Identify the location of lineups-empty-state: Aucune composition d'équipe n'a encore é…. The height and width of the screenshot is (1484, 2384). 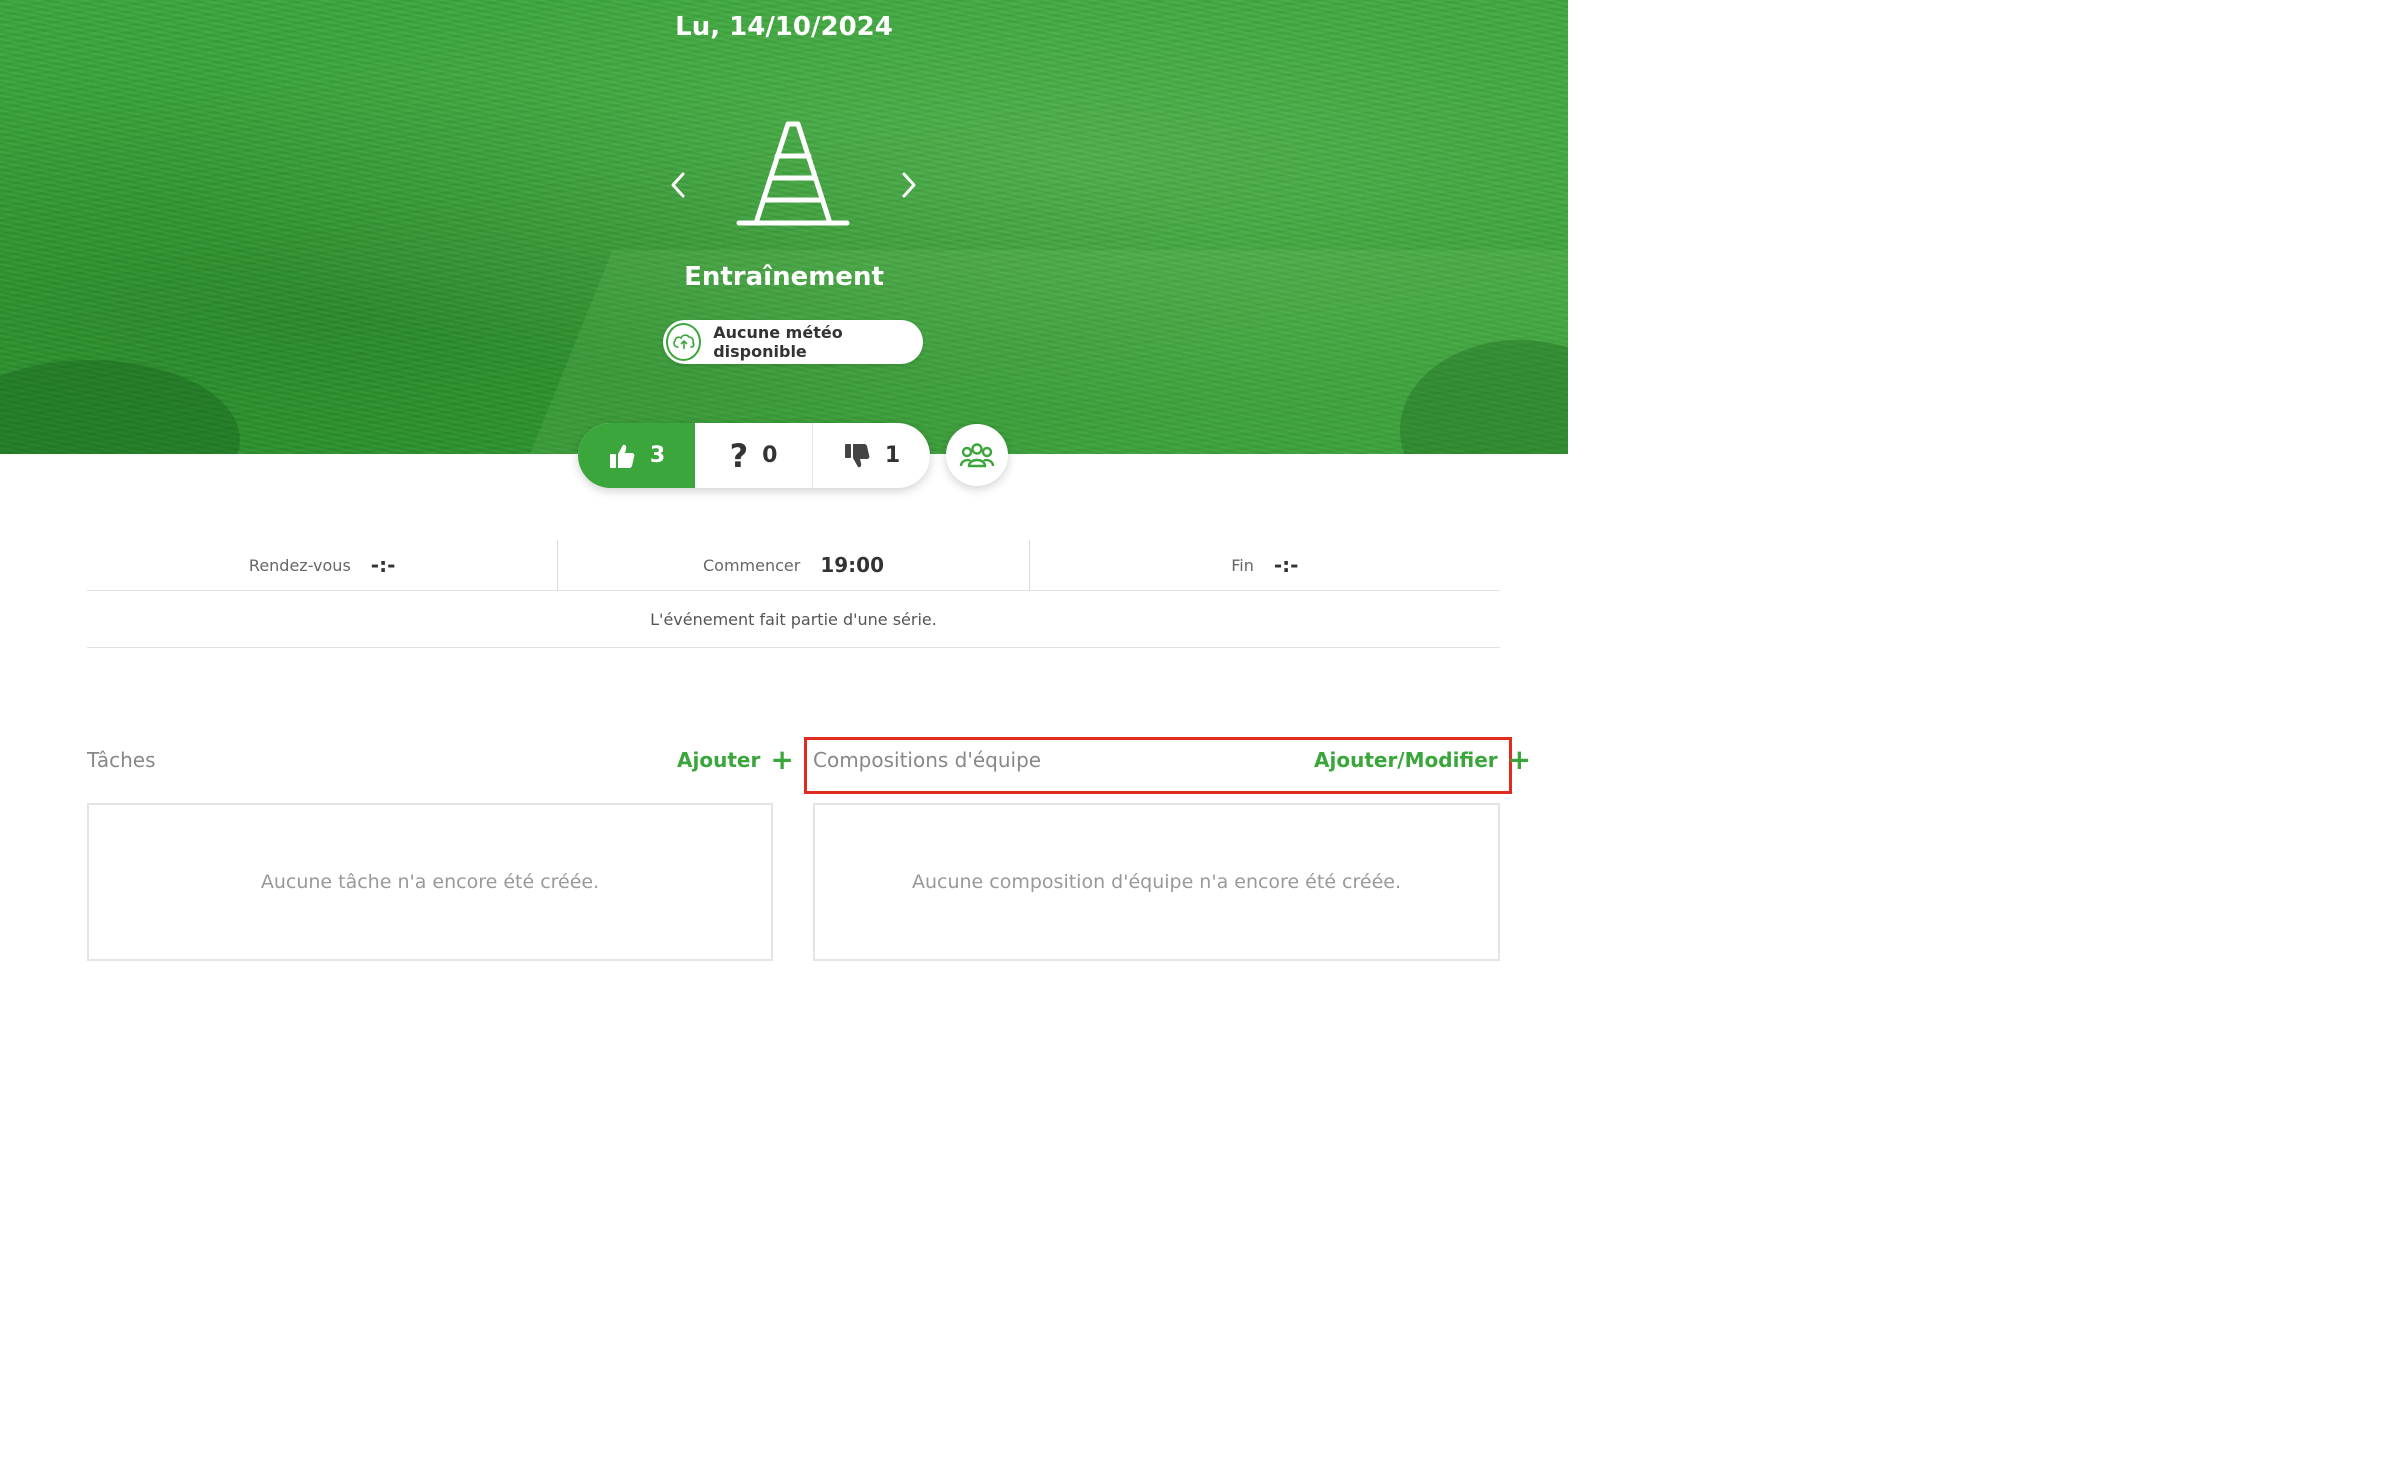
(1156, 882).